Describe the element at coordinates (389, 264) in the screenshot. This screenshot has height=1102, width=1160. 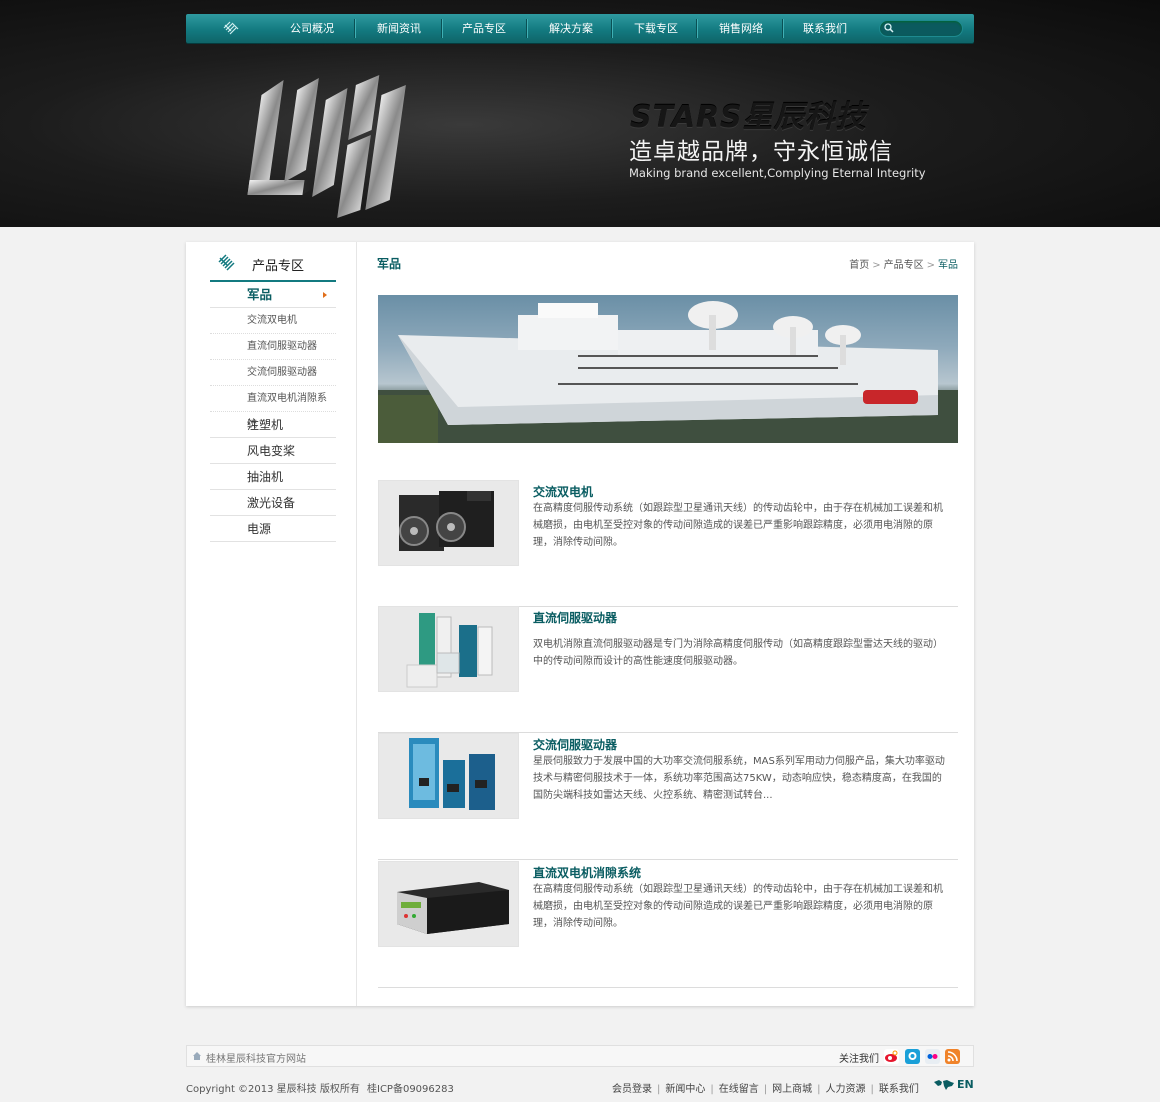
I see `page-title: 军品` at that location.